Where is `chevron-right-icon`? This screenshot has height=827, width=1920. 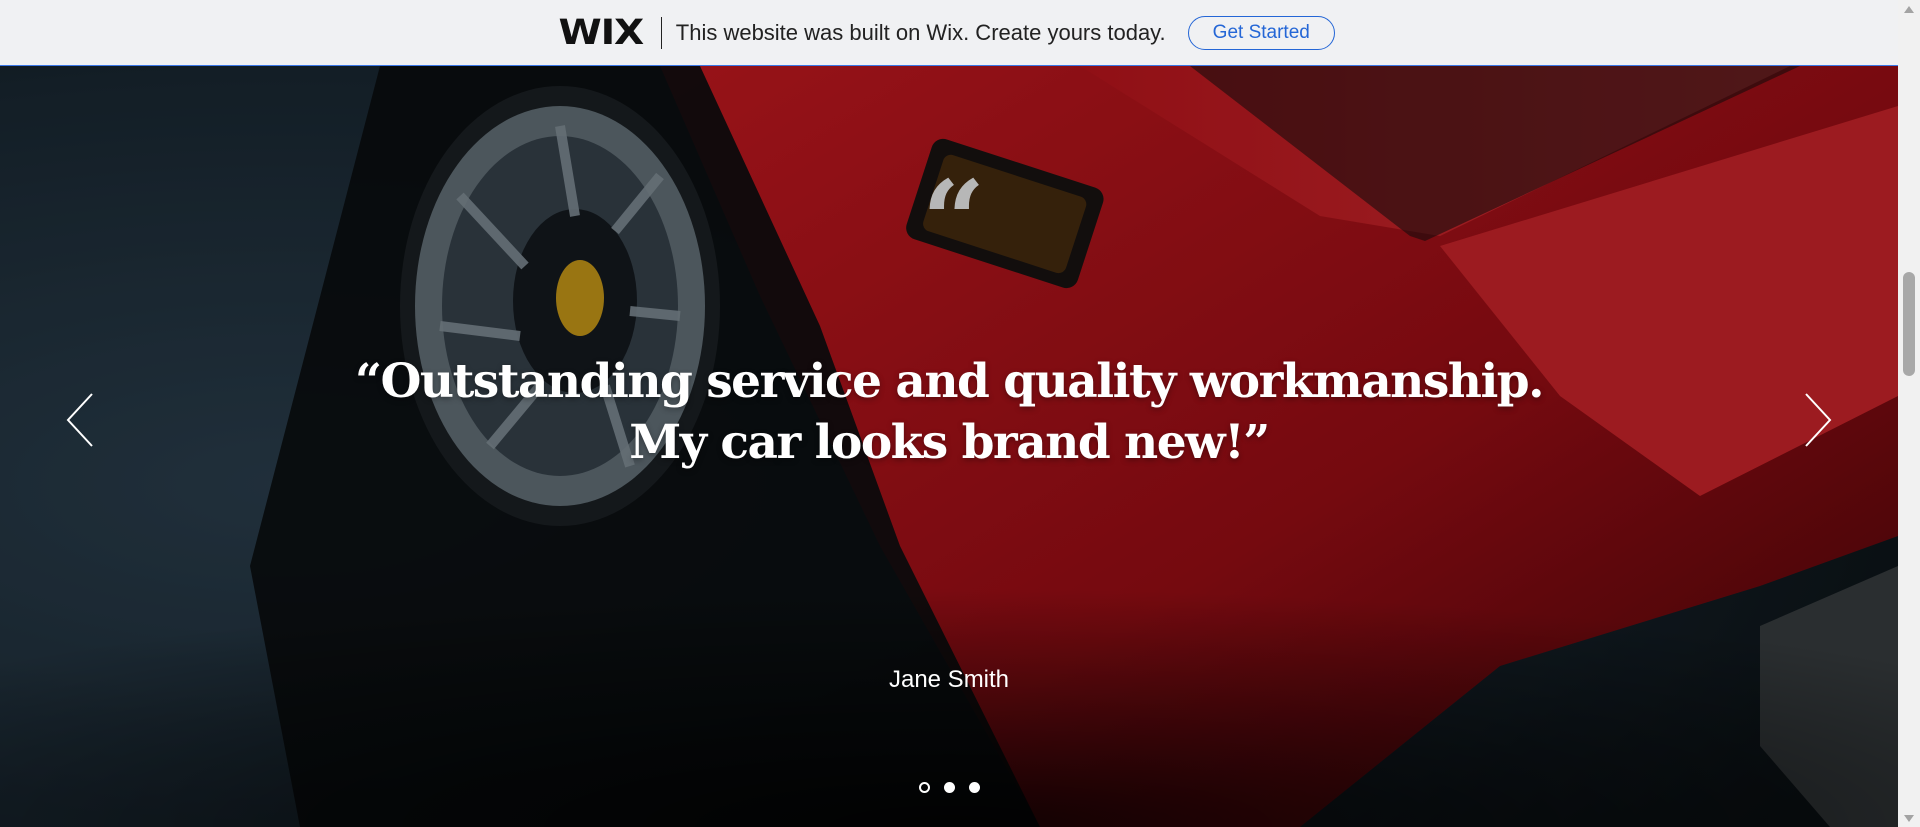
chevron-right-icon is located at coordinates (1818, 420).